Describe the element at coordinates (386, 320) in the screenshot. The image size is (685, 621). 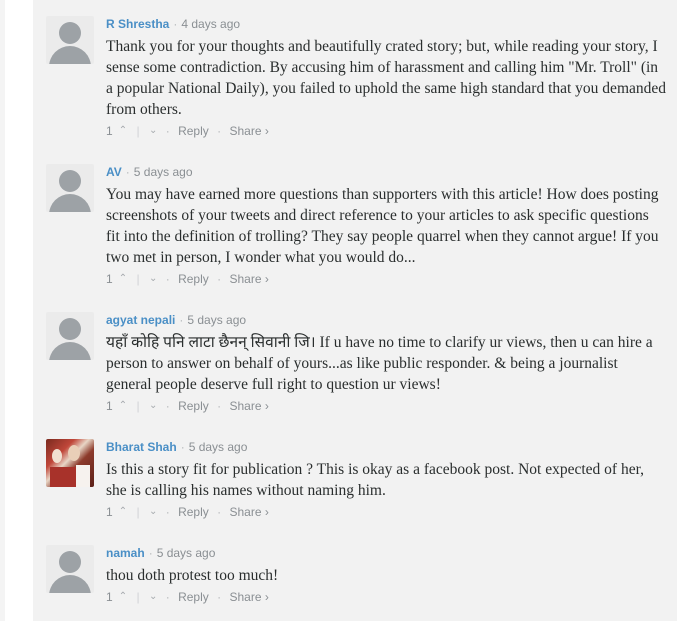
I see `comment-meta: agyat nepali · 5 days ago` at that location.